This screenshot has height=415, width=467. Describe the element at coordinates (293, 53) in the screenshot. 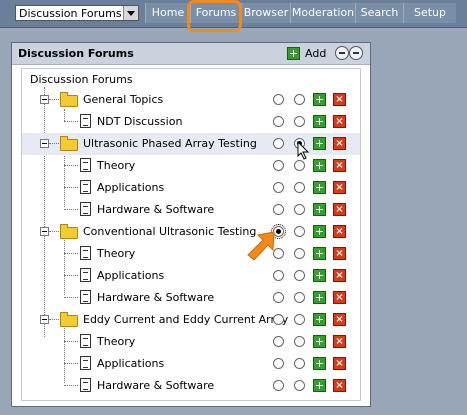

I see `add-icon` at that location.